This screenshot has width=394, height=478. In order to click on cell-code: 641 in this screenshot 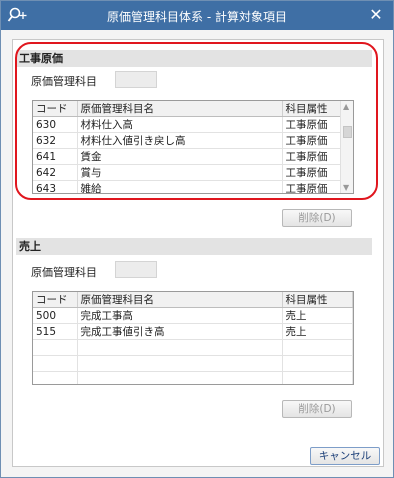, I will do `click(55, 156)`.